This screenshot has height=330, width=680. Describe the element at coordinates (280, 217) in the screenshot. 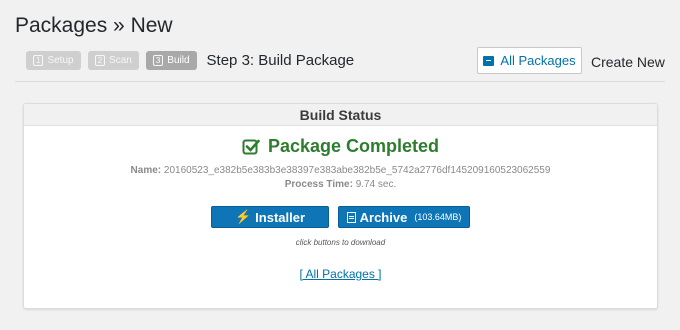

I see `installer-label: Installer` at that location.